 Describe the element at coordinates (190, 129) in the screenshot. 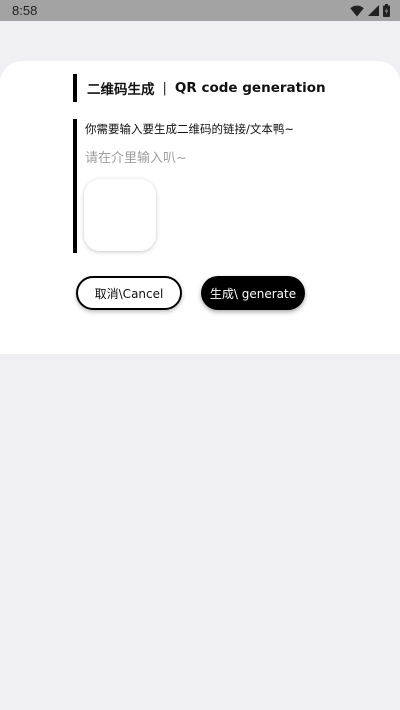

I see `input-prompt: 你需要输入要生成二维码的链接/文本鸭~` at that location.